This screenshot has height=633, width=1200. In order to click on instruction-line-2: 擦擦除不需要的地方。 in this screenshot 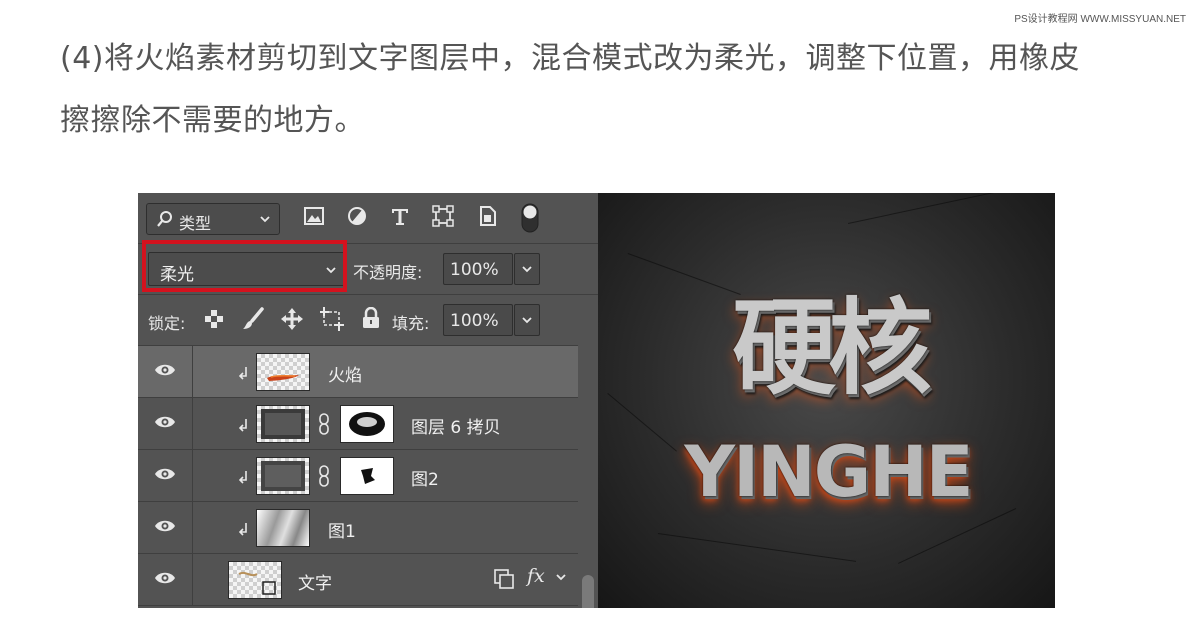, I will do `click(212, 120)`.